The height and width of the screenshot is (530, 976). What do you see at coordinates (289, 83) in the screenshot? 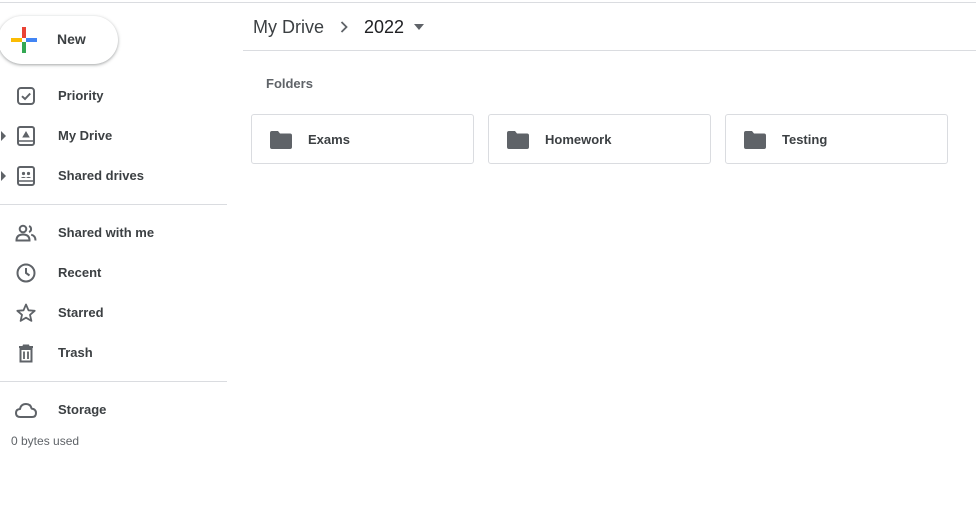
I see `folders-section-title: Folders` at bounding box center [289, 83].